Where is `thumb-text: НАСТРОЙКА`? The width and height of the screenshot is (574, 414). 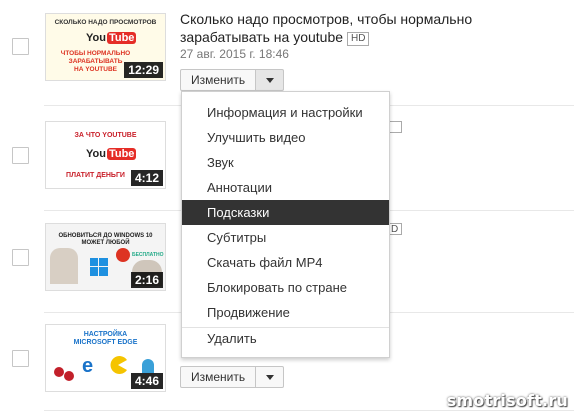 thumb-text: НАСТРОЙКА is located at coordinates (105, 334).